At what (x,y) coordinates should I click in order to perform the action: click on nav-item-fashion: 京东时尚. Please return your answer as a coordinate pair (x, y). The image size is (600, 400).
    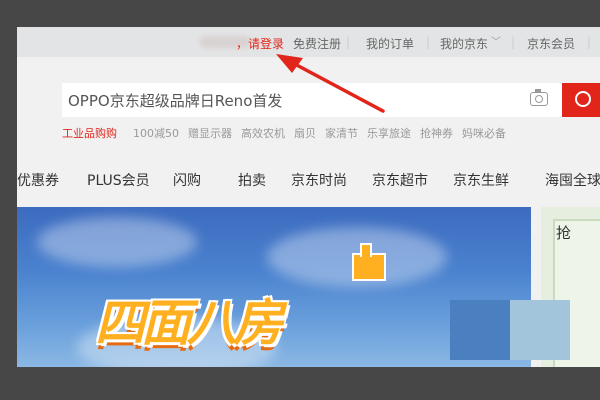
    Looking at the image, I should click on (319, 180).